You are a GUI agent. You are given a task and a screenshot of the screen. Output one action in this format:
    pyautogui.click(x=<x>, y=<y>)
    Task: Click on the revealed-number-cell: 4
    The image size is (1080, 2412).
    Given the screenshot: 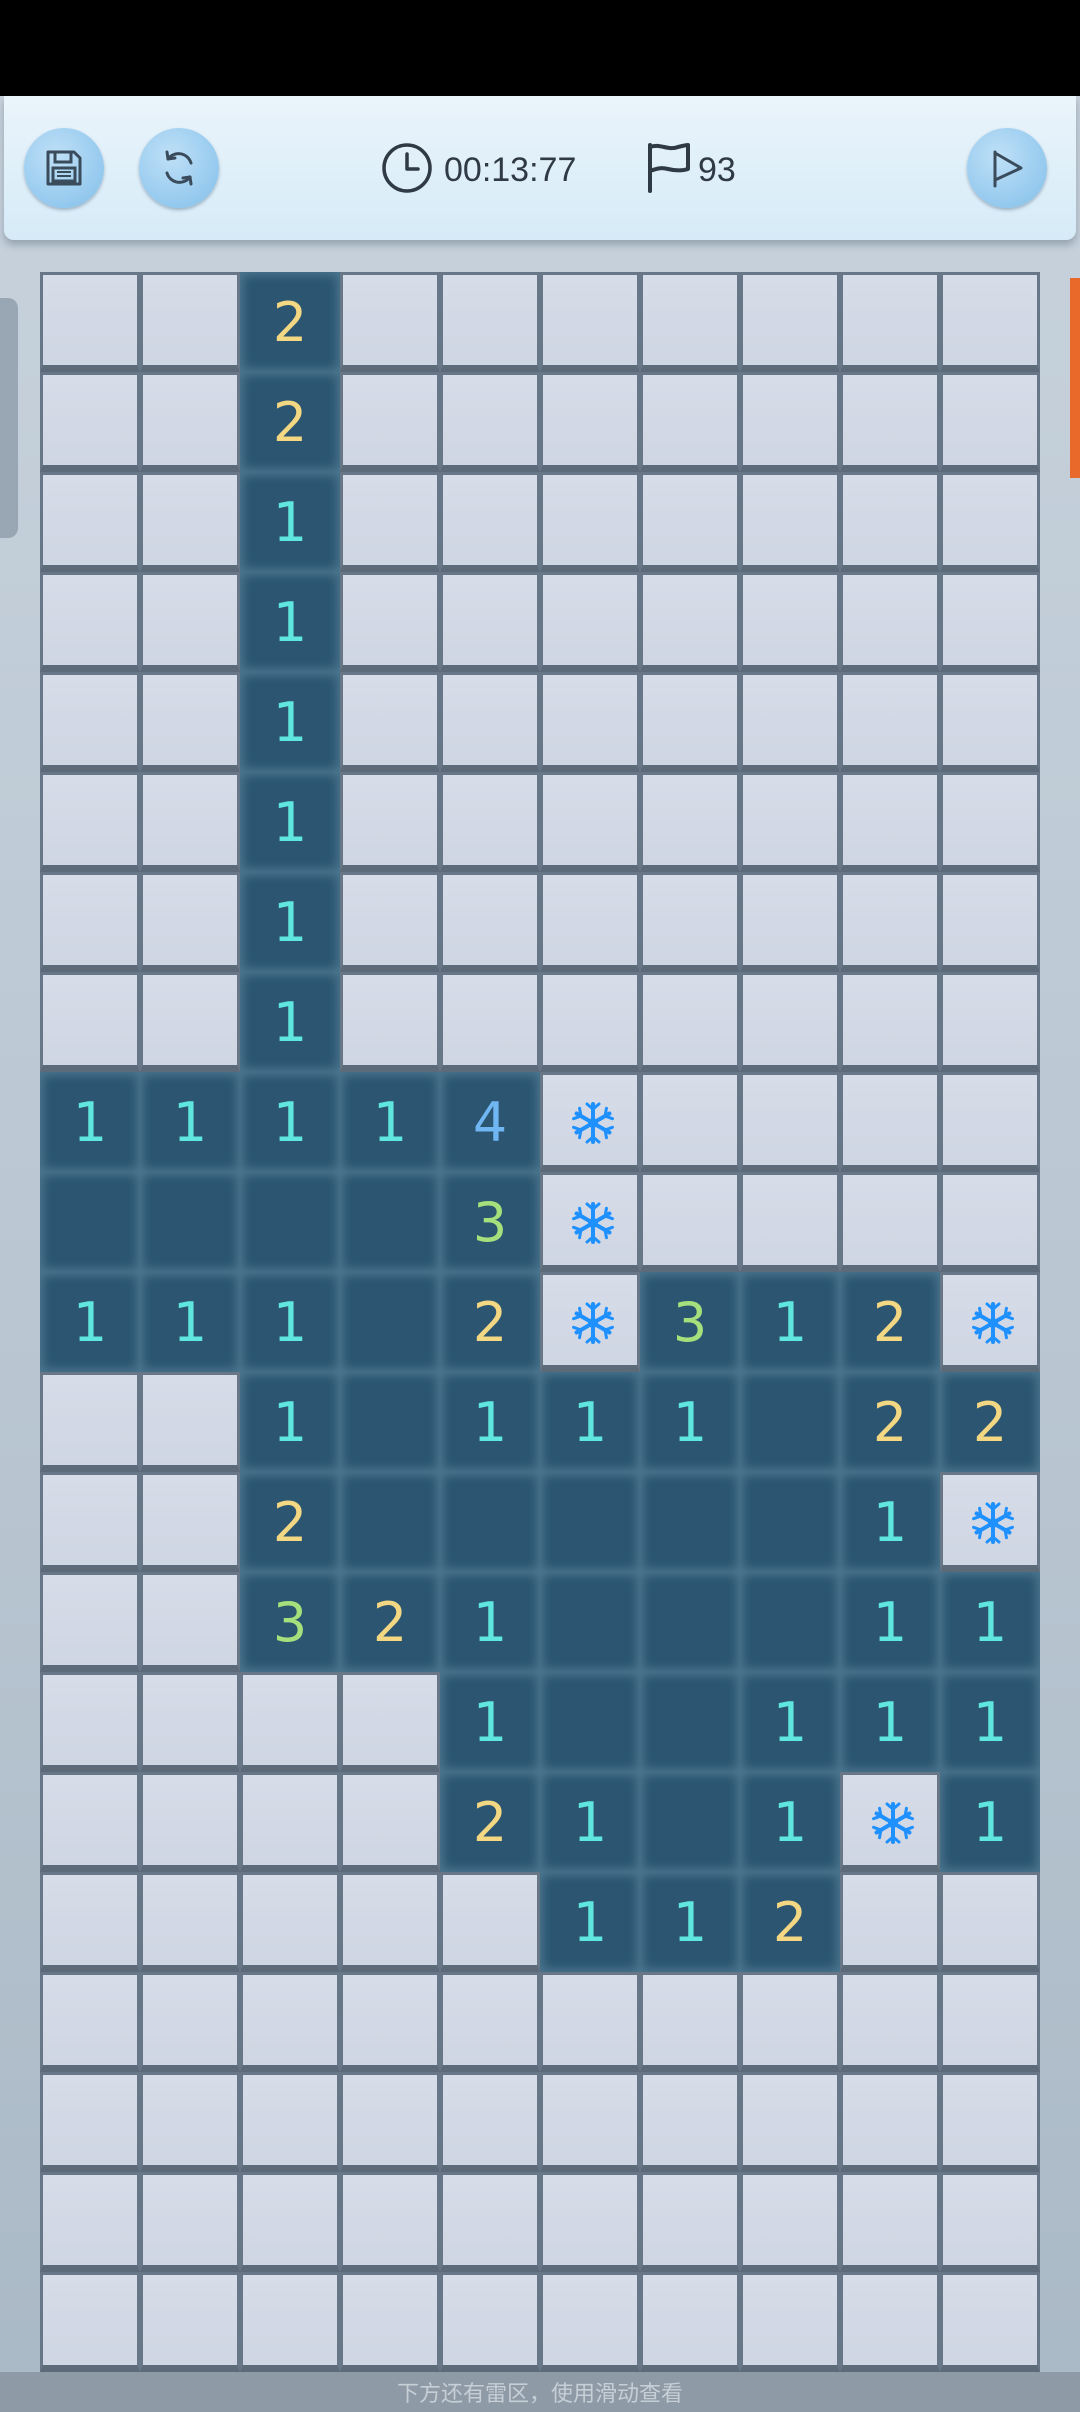 What is the action you would take?
    pyautogui.click(x=490, y=1122)
    